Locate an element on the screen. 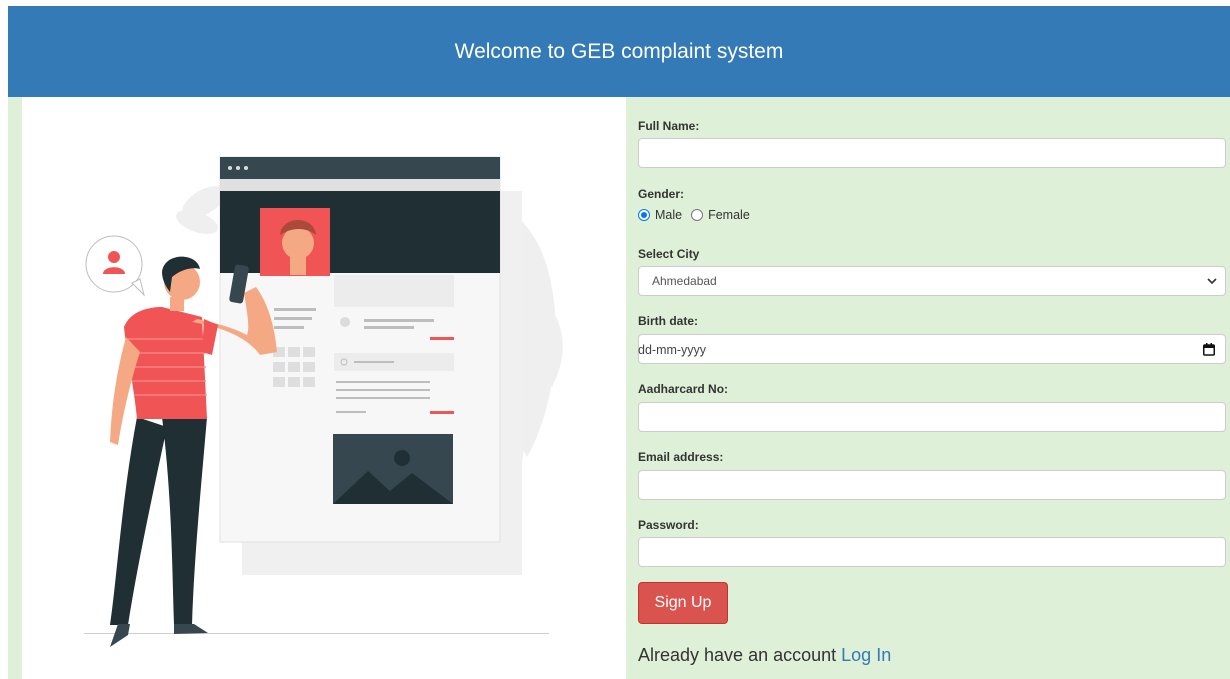 This screenshot has width=1230, height=679. user-avatar-icon is located at coordinates (114, 257).